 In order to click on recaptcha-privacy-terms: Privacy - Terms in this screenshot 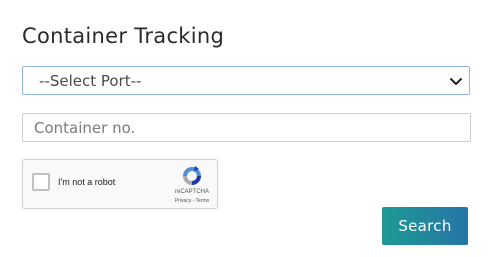, I will do `click(192, 201)`.